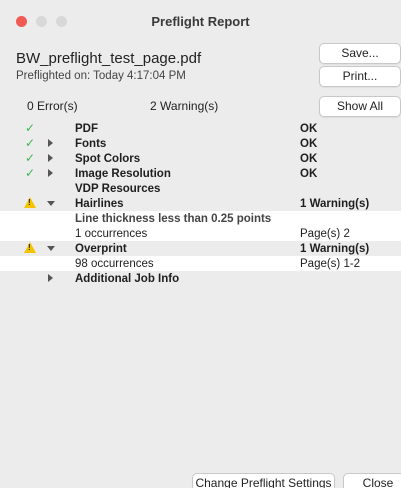 The image size is (401, 488). Describe the element at coordinates (200, 203) in the screenshot. I see `list-item: Hairlines 1 Warning(s)` at that location.